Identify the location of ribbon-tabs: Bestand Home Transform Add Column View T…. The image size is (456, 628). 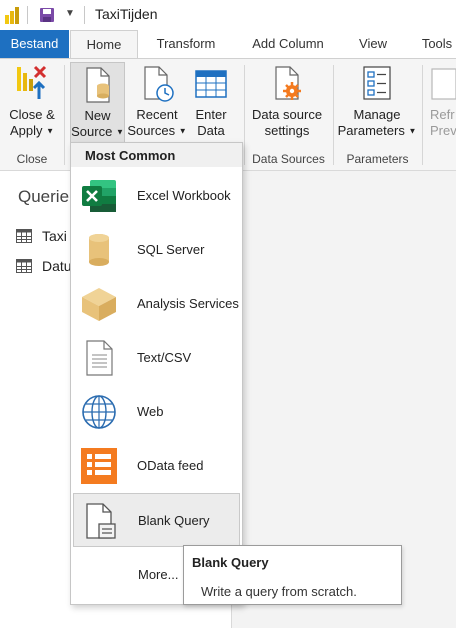
(228, 44).